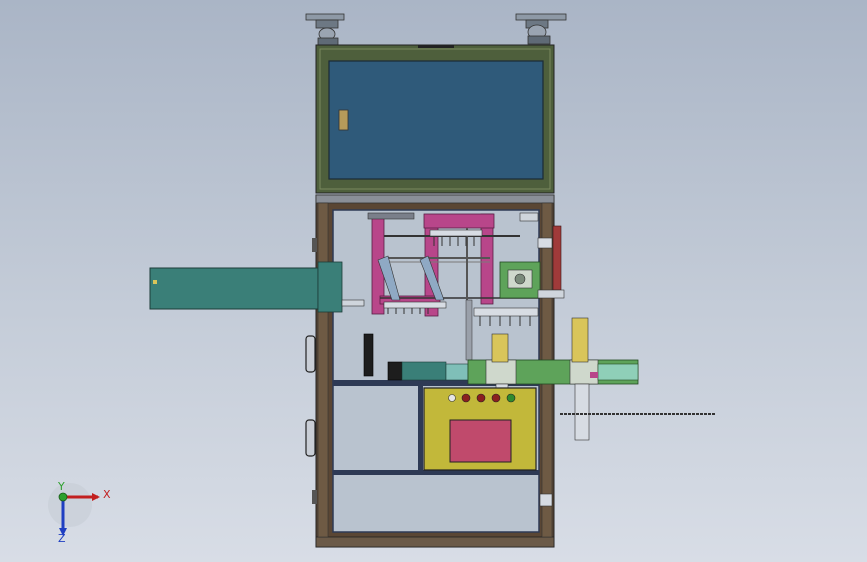 This screenshot has width=867, height=562. I want to click on indicator-light, so click(452, 398).